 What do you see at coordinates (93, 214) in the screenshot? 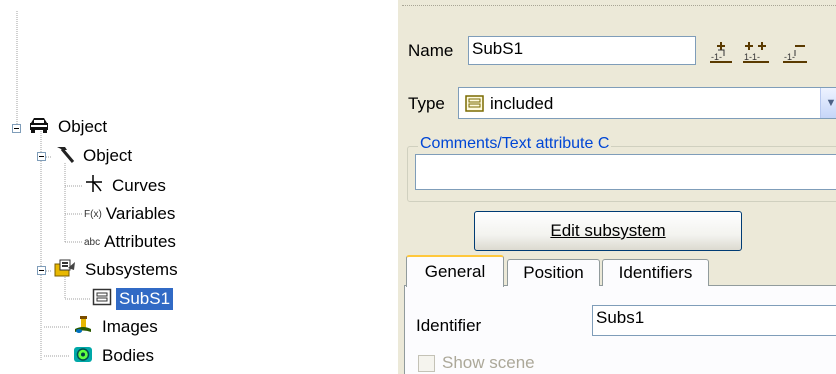
I see `function-icon: F(x)` at bounding box center [93, 214].